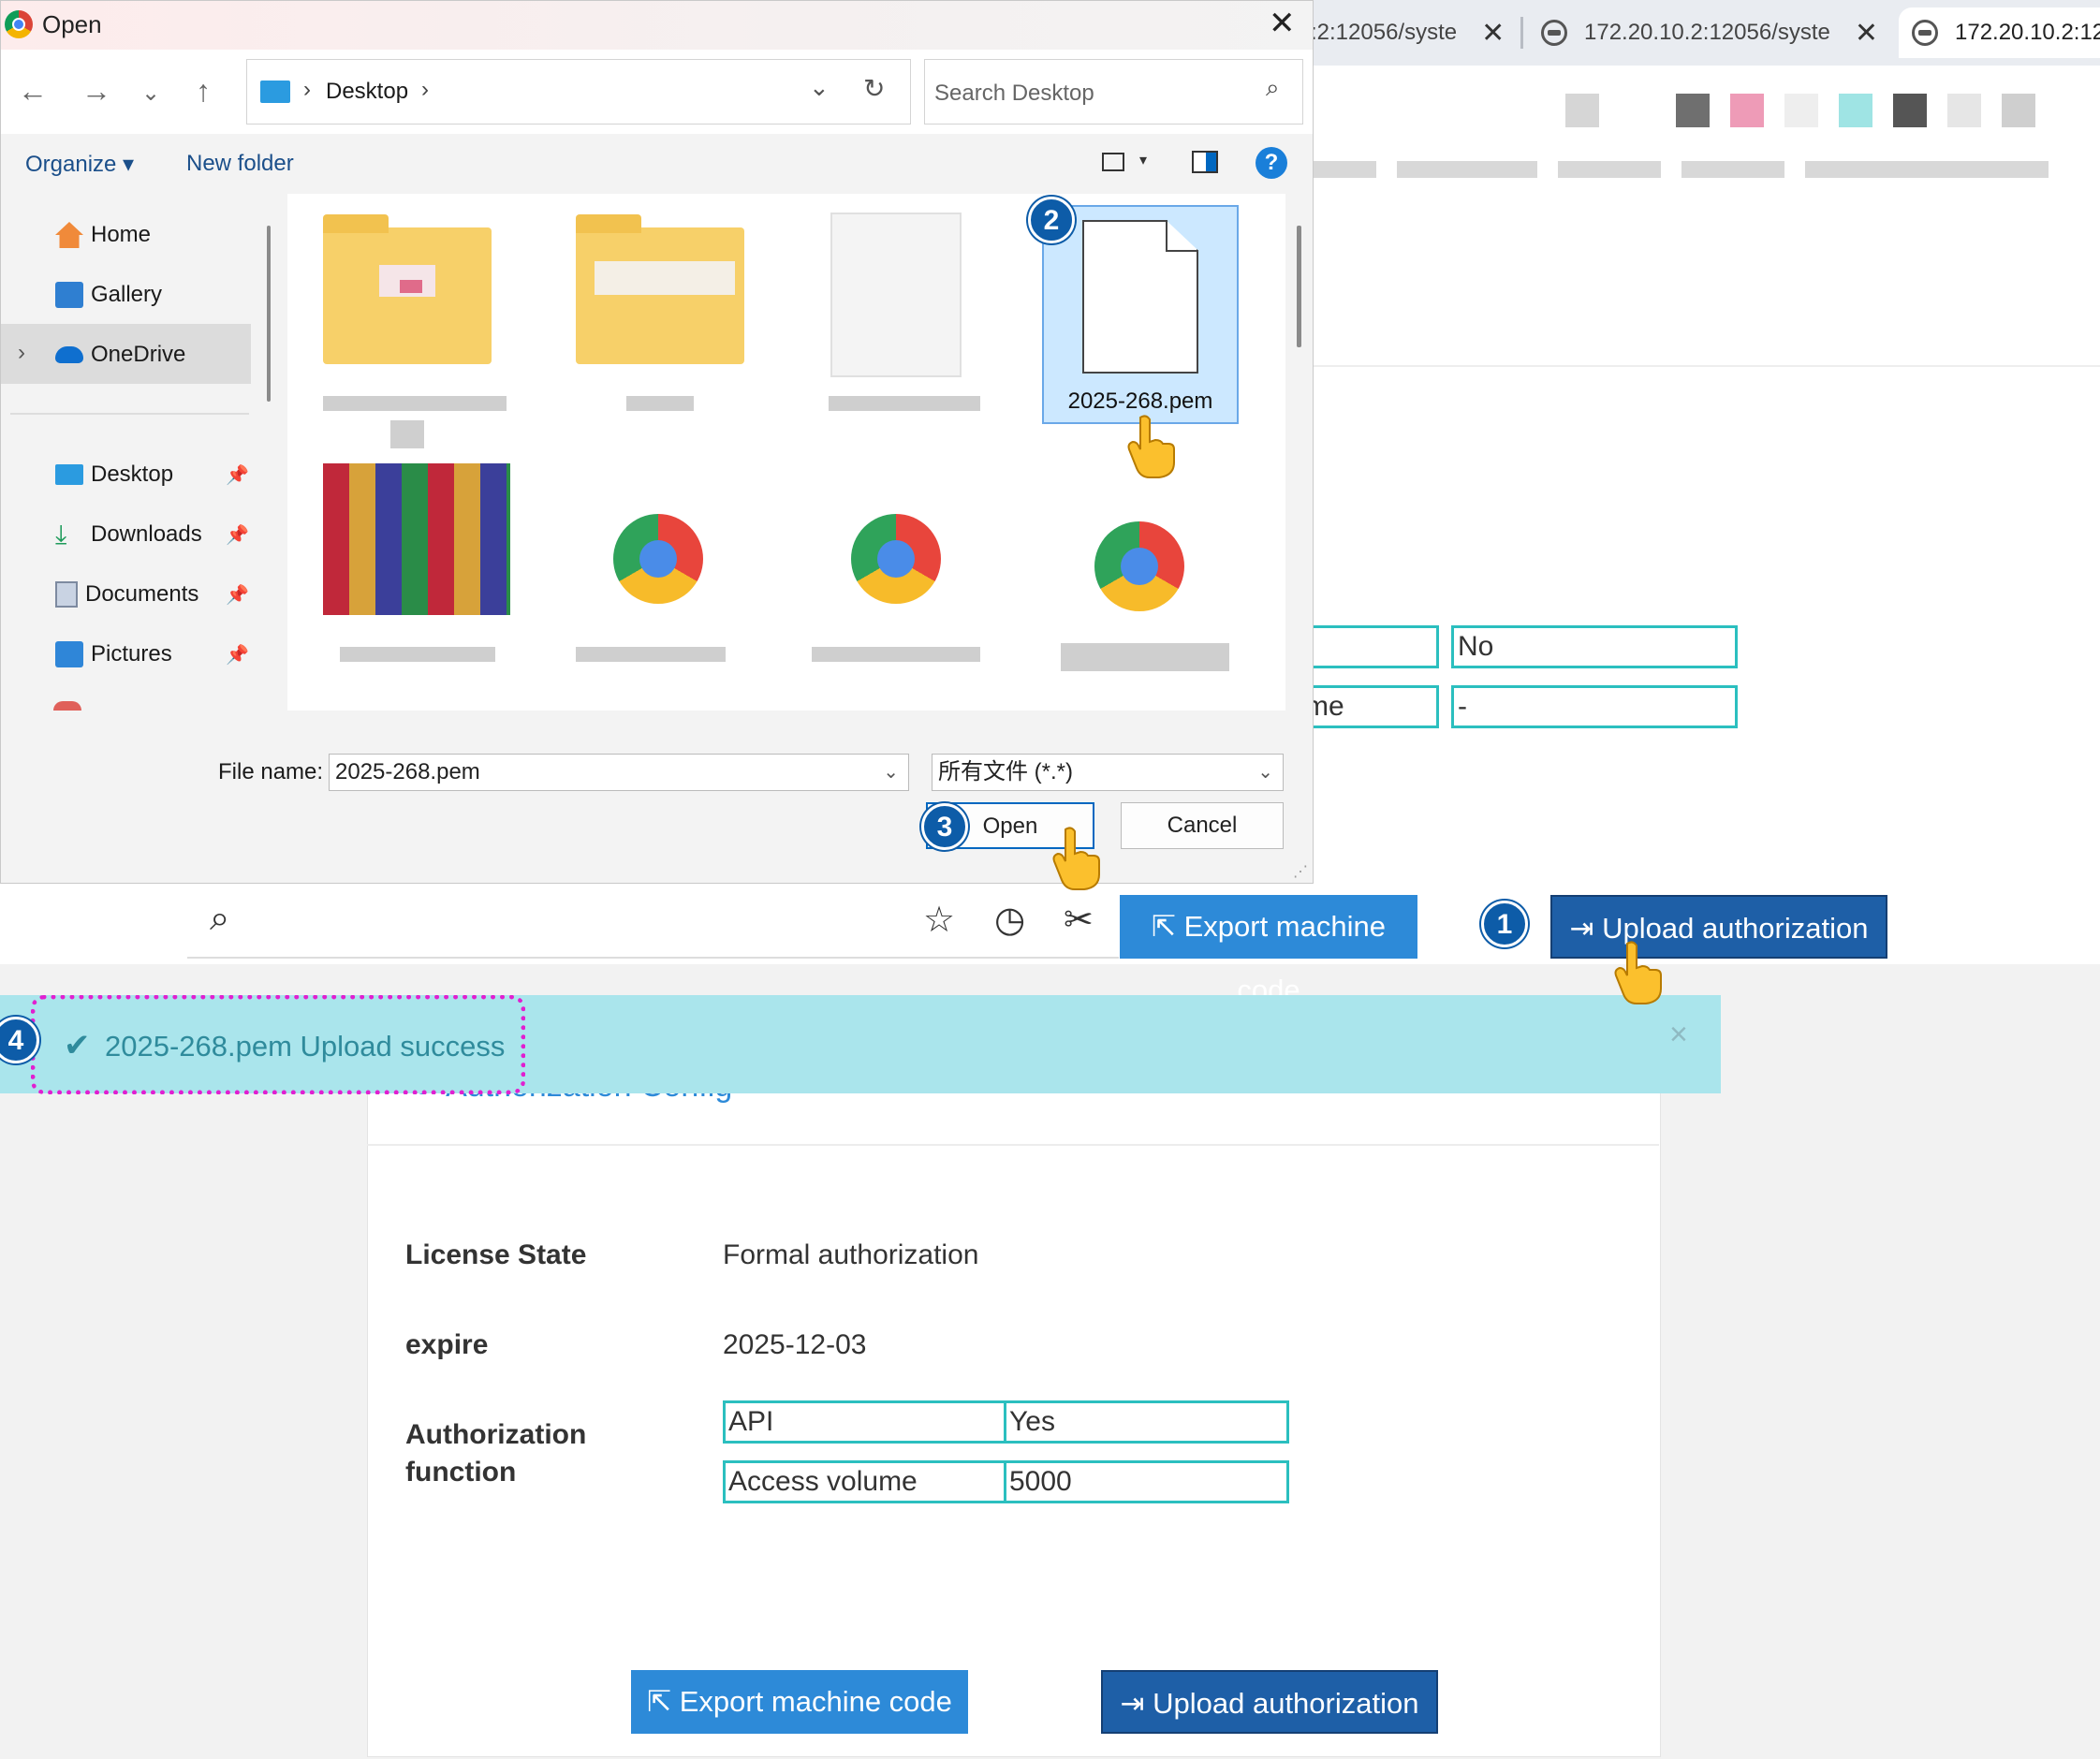 This screenshot has width=2100, height=1759. What do you see at coordinates (1286, 1703) in the screenshot?
I see `button-label: Upload authorization` at bounding box center [1286, 1703].